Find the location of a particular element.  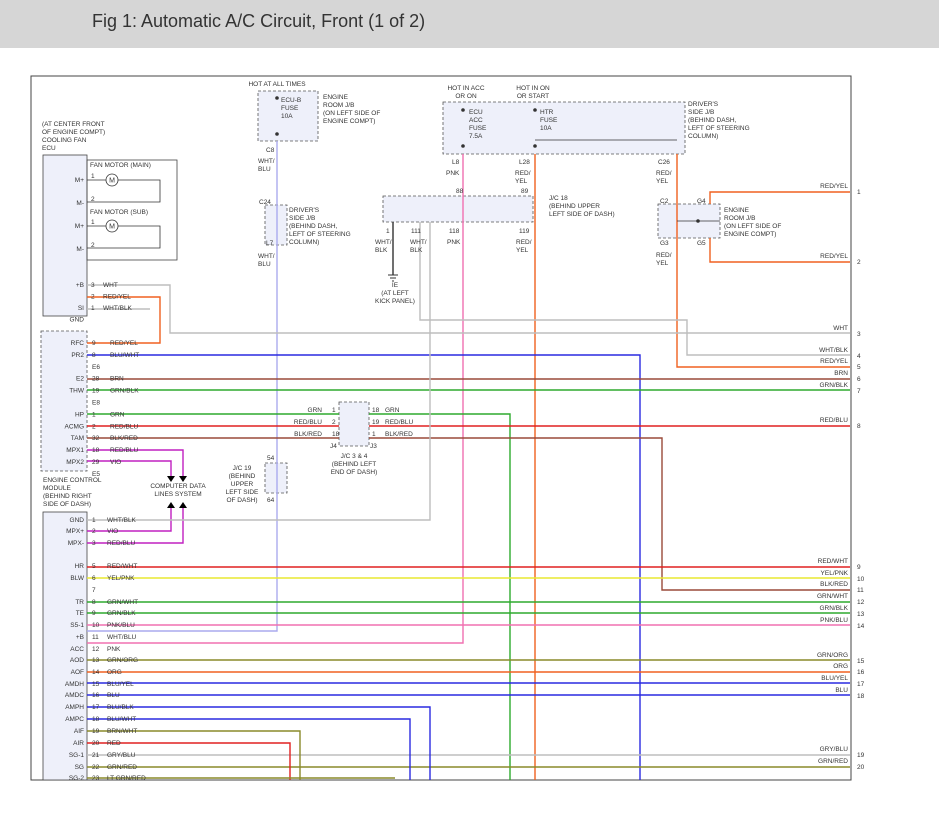

right-wire-label: GRY/BLU is located at coordinates (834, 749).